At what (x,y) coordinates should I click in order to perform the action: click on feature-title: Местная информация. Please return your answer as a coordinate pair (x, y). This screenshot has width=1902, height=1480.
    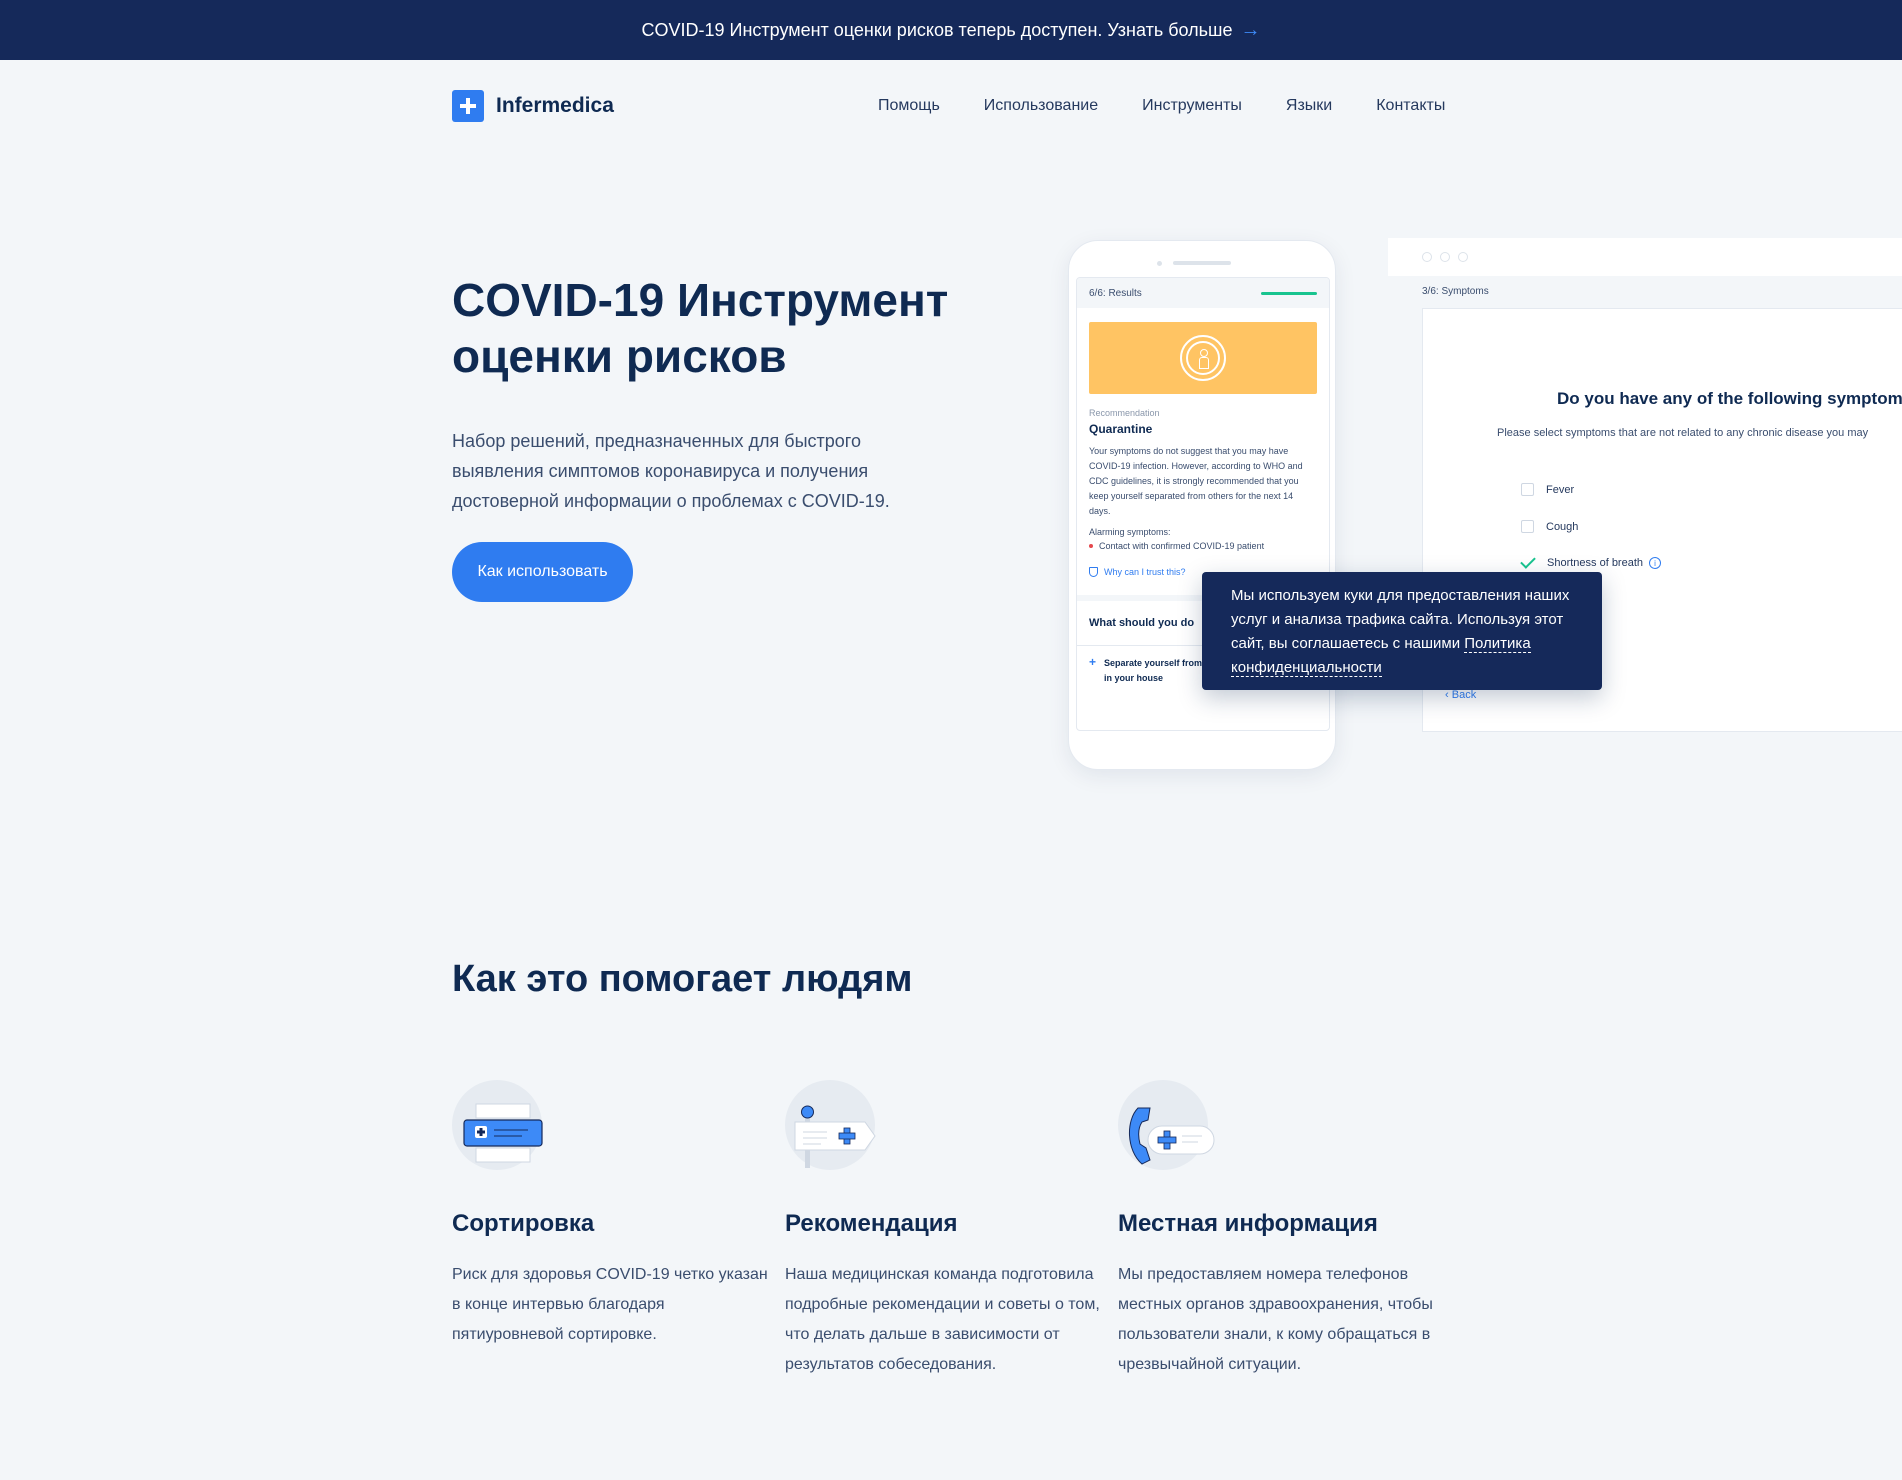
    Looking at the image, I should click on (1248, 1223).